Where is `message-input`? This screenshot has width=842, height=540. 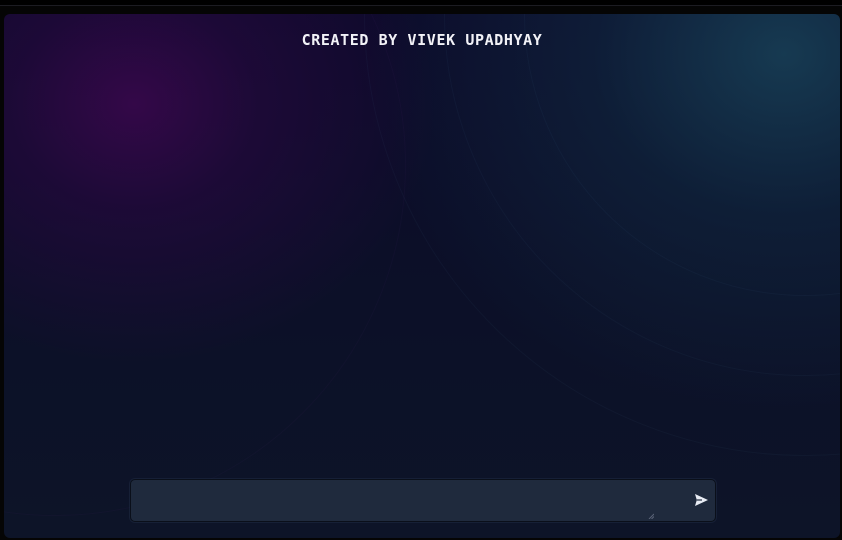
message-input is located at coordinates (397, 500).